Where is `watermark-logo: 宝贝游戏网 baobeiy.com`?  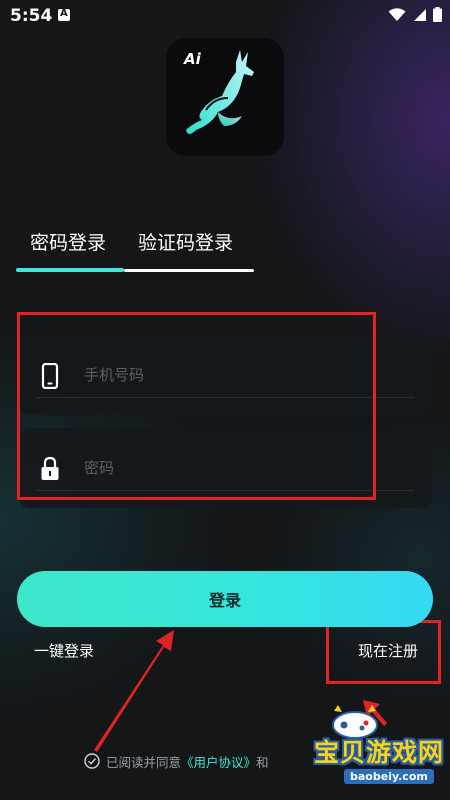 watermark-logo: 宝贝游戏网 baobeiy.com is located at coordinates (373, 750).